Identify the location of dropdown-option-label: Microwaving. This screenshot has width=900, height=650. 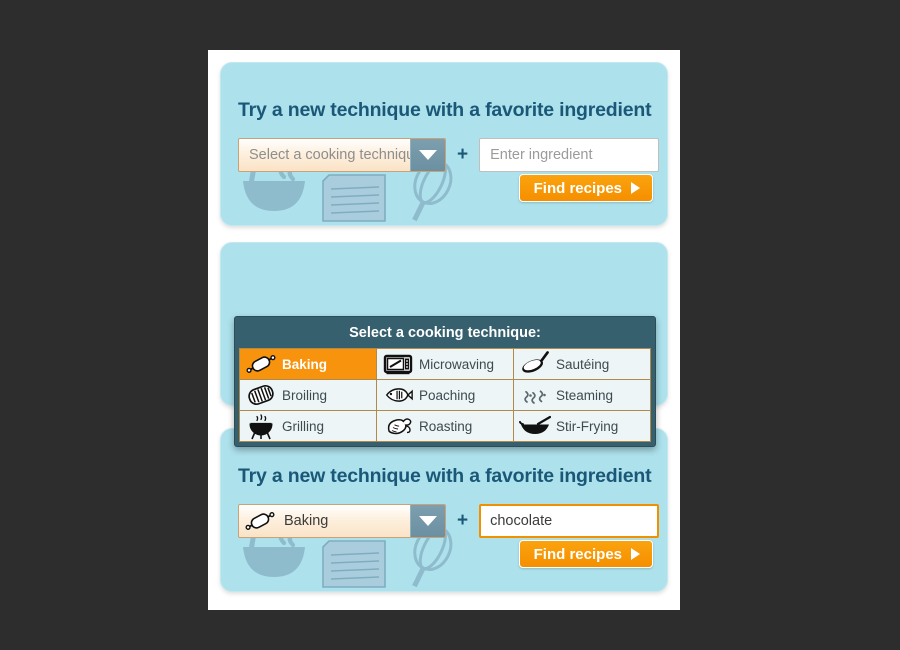
(457, 364).